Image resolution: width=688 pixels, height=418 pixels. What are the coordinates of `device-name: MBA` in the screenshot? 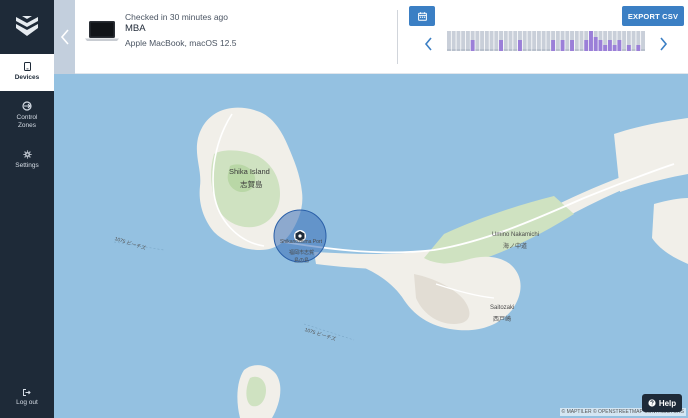 It's located at (135, 28).